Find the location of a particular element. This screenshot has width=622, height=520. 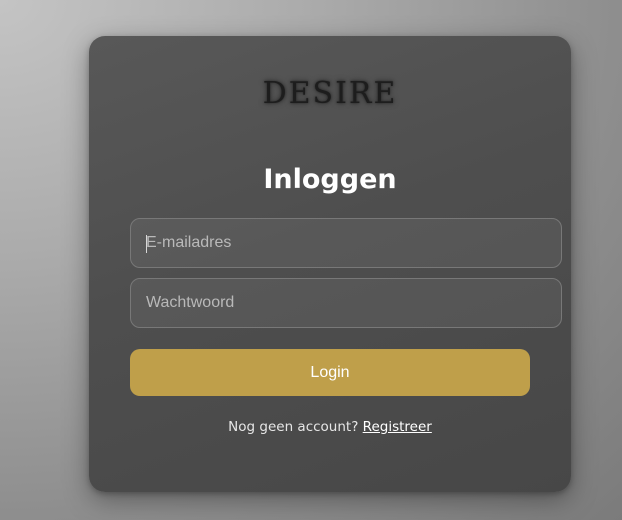

email-field is located at coordinates (346, 243).